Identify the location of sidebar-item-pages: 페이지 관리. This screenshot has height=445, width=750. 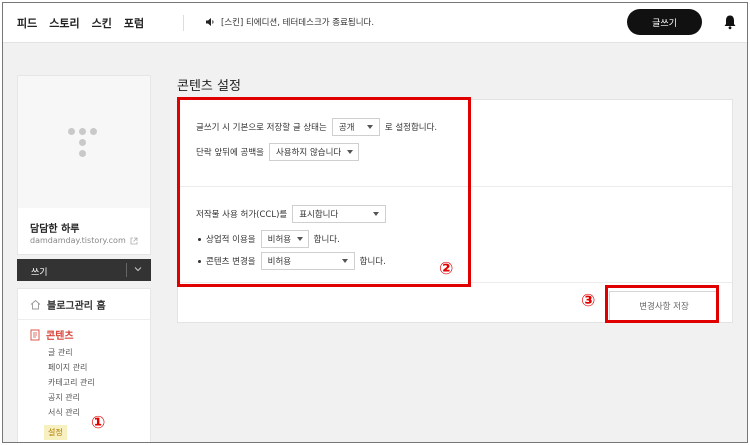
(71, 367).